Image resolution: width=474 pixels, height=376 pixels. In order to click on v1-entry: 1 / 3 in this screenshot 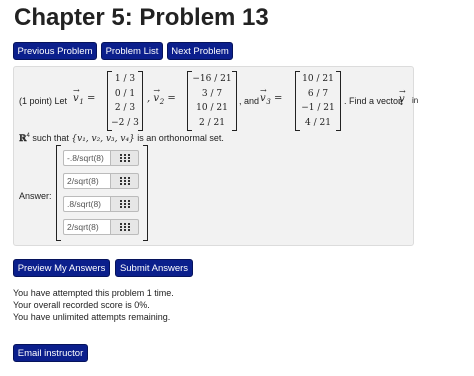, I will do `click(125, 79)`.